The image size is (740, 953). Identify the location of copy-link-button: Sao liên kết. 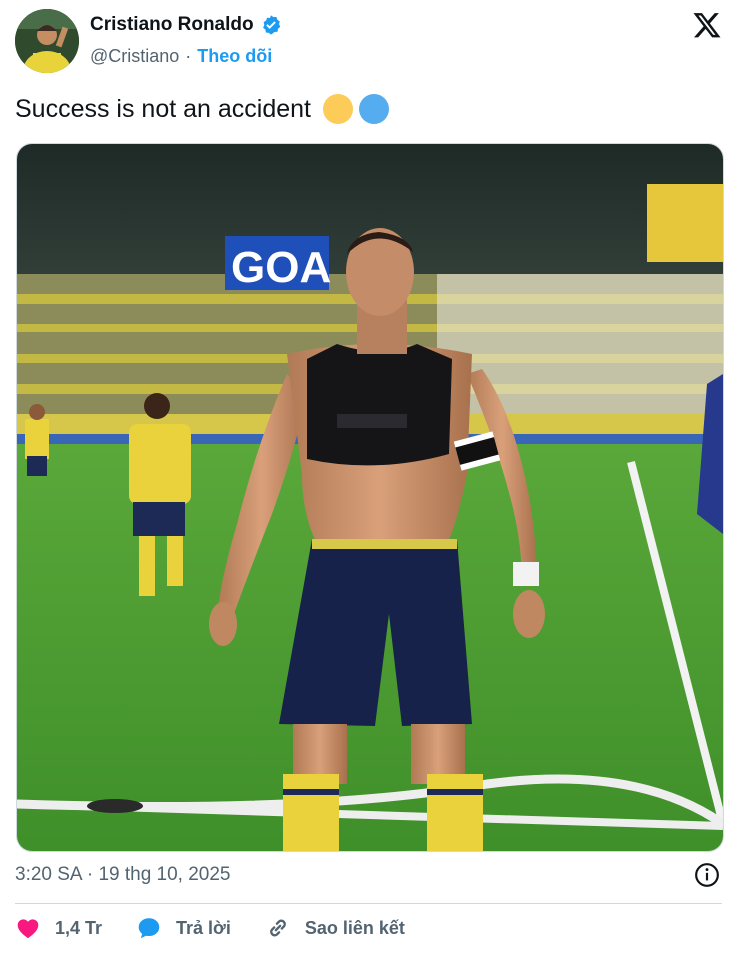
(335, 928).